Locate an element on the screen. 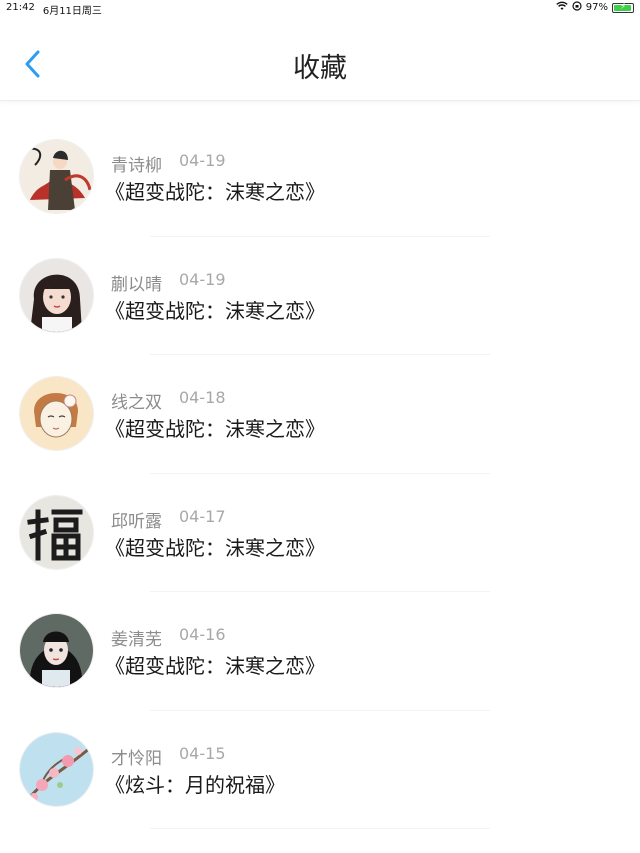 This screenshot has width=640, height=853. page-title: 收藏 is located at coordinates (320, 68).